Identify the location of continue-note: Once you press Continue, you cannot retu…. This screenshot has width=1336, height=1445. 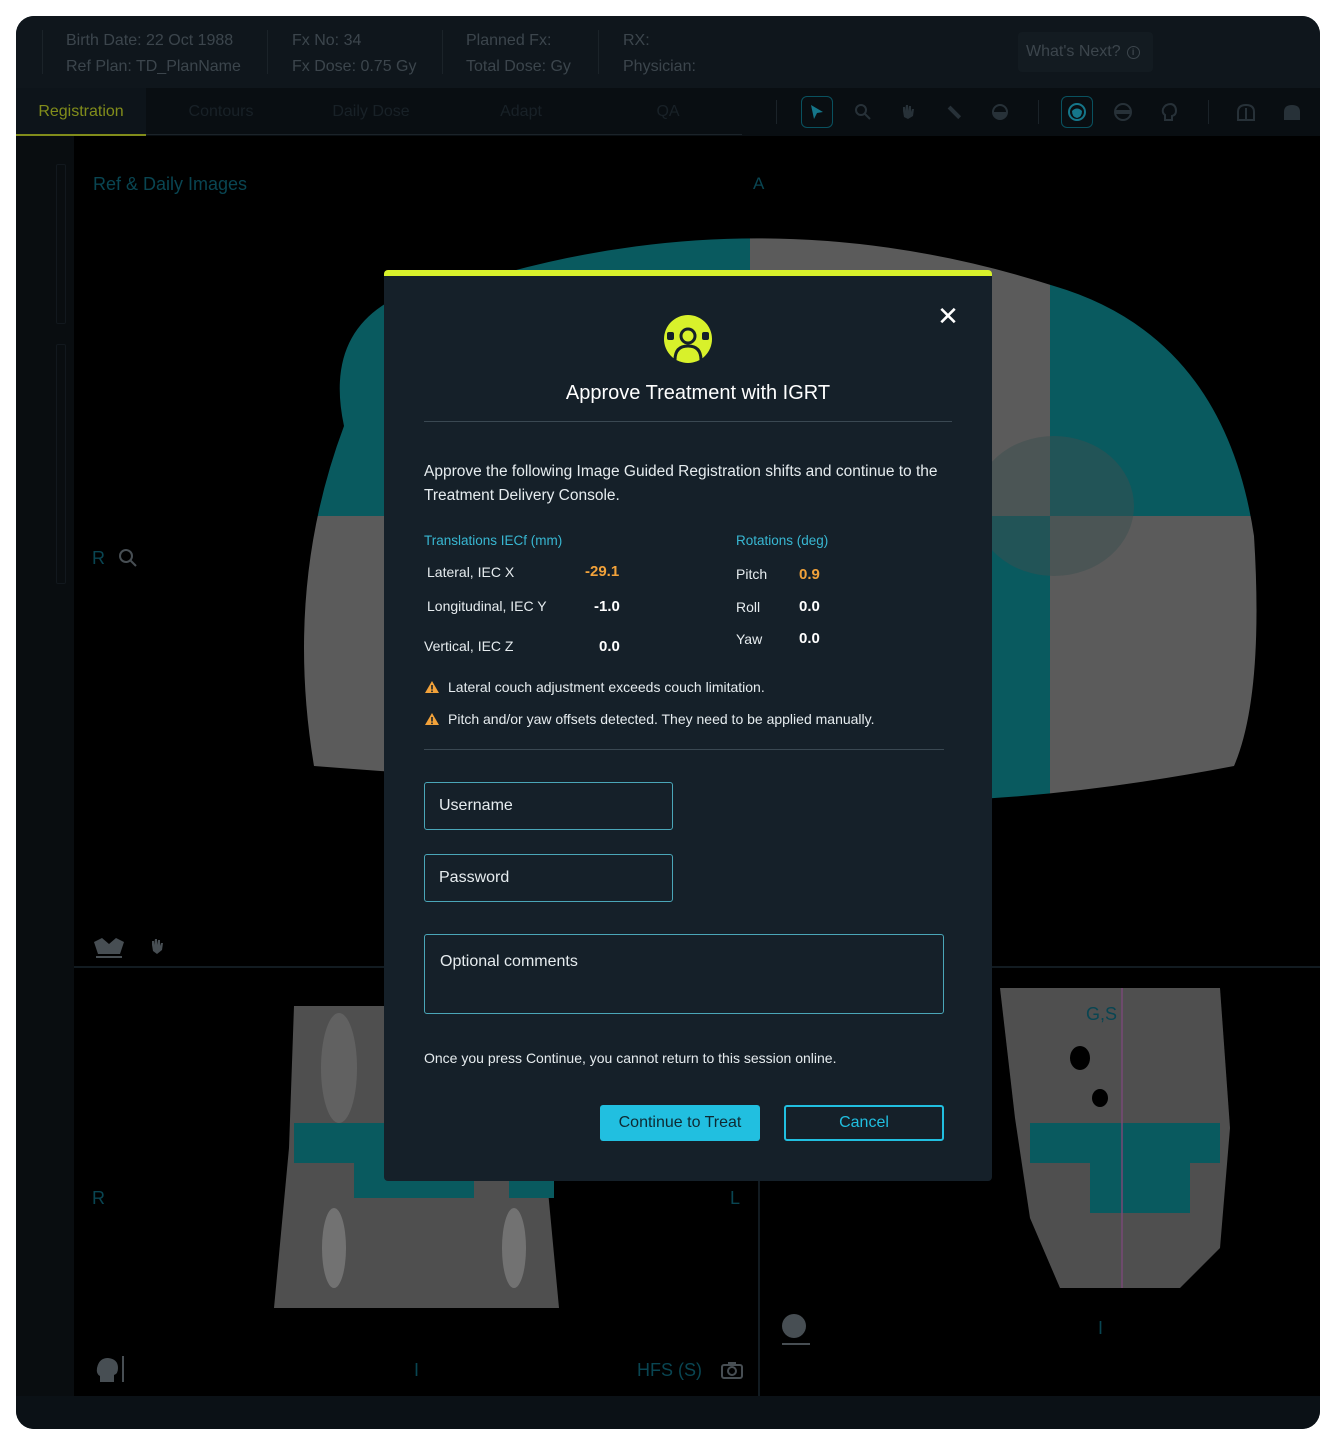
(630, 1058).